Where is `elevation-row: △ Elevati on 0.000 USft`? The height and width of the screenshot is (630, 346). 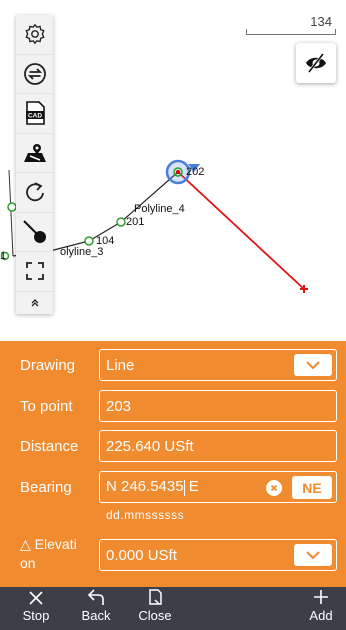 elevation-row: △ Elevati on 0.000 USft is located at coordinates (173, 555).